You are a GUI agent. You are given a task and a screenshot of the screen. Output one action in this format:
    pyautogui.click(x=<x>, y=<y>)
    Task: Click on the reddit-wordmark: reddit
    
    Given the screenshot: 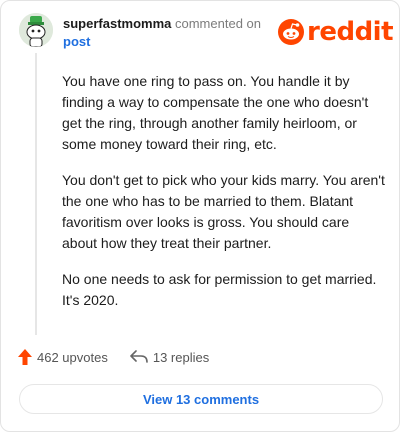 What is the action you would take?
    pyautogui.click(x=350, y=32)
    